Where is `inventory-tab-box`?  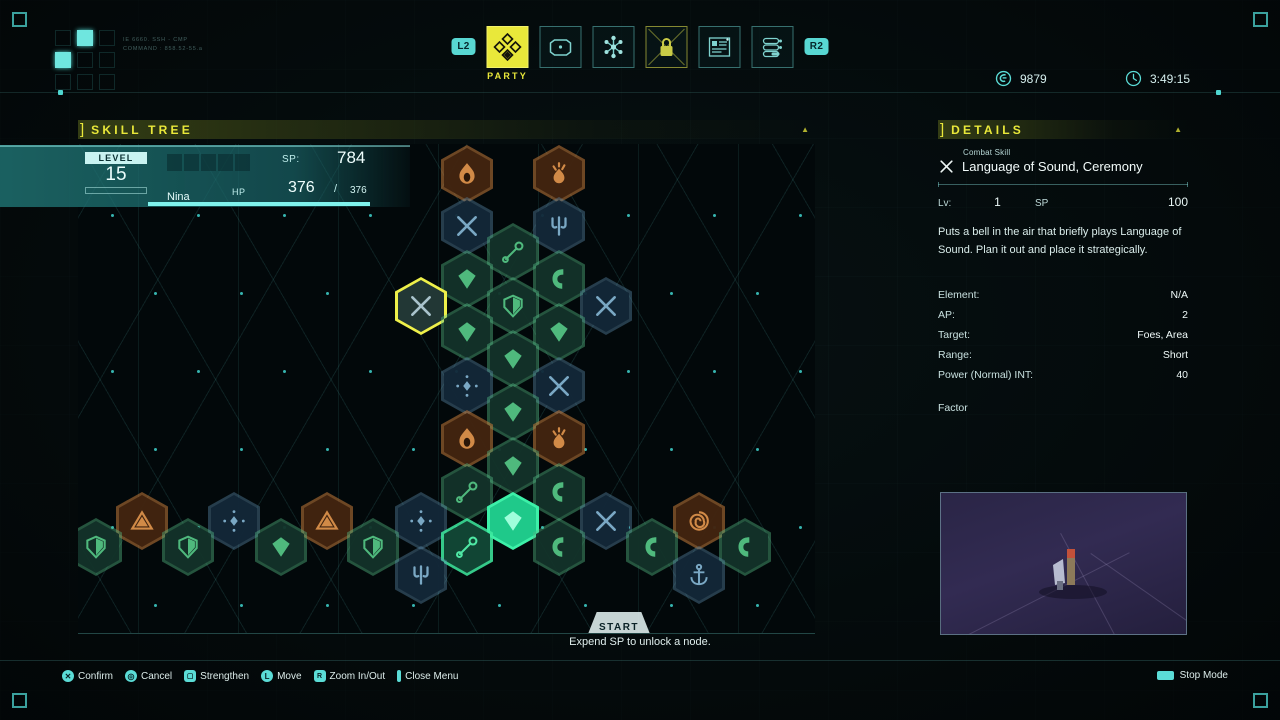 inventory-tab-box is located at coordinates (560, 47).